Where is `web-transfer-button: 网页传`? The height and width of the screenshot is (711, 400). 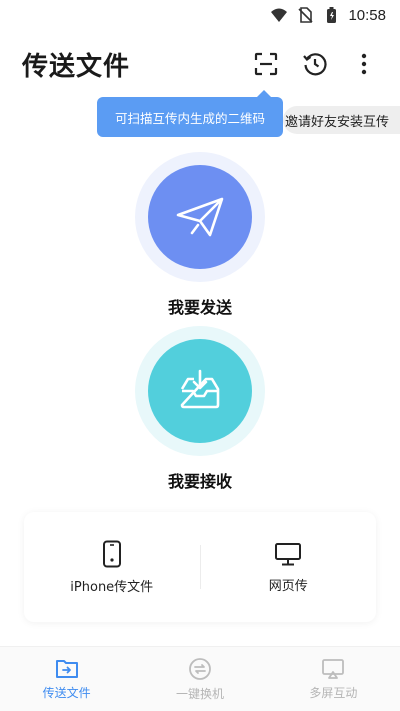 web-transfer-button: 网页传 is located at coordinates (289, 567).